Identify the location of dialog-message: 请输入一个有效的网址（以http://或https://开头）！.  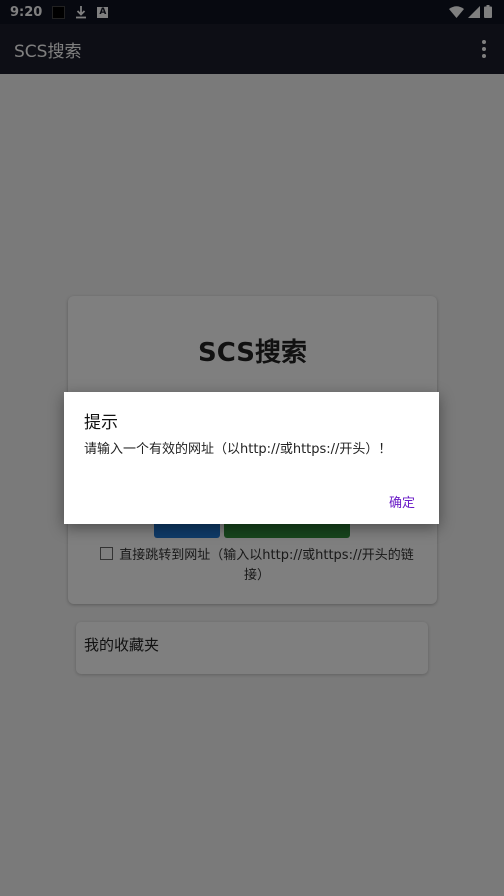
(238, 449).